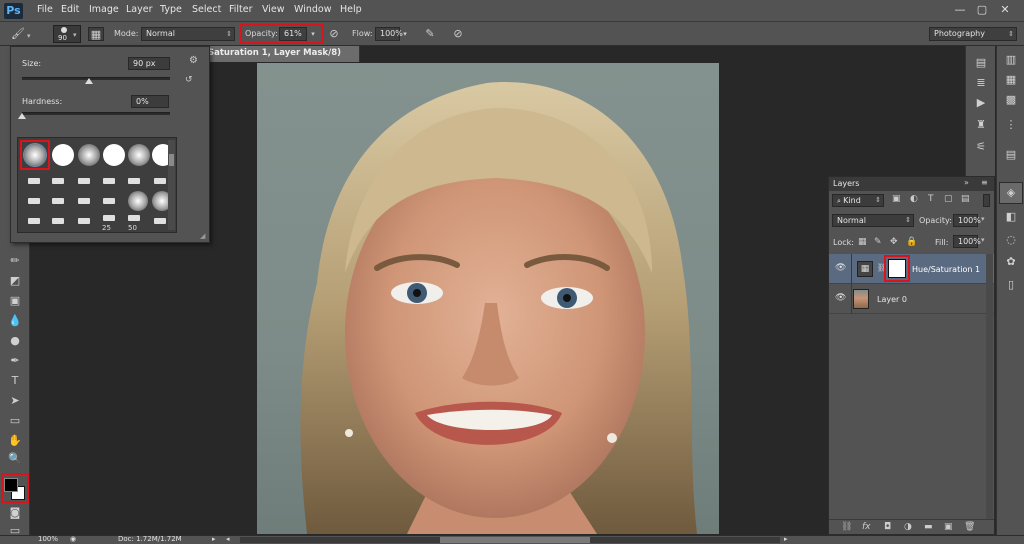 This screenshot has width=1024, height=544. I want to click on group-icon: ▬, so click(928, 527).